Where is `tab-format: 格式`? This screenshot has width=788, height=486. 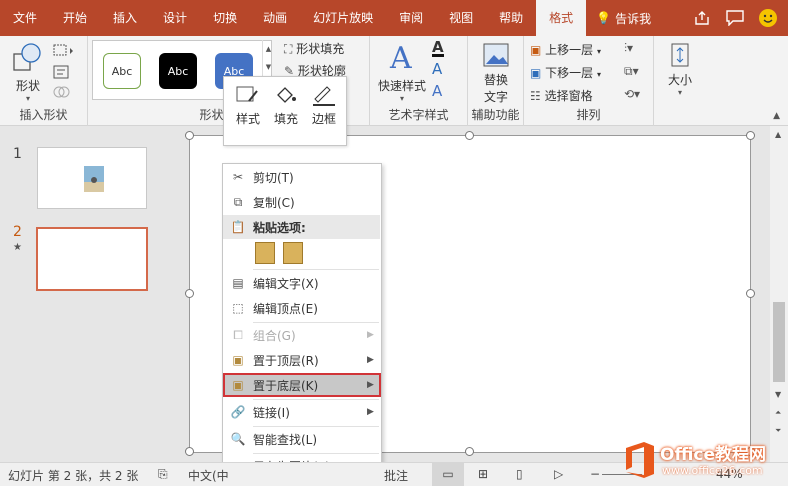
tab-format: 格式 is located at coordinates (561, 18).